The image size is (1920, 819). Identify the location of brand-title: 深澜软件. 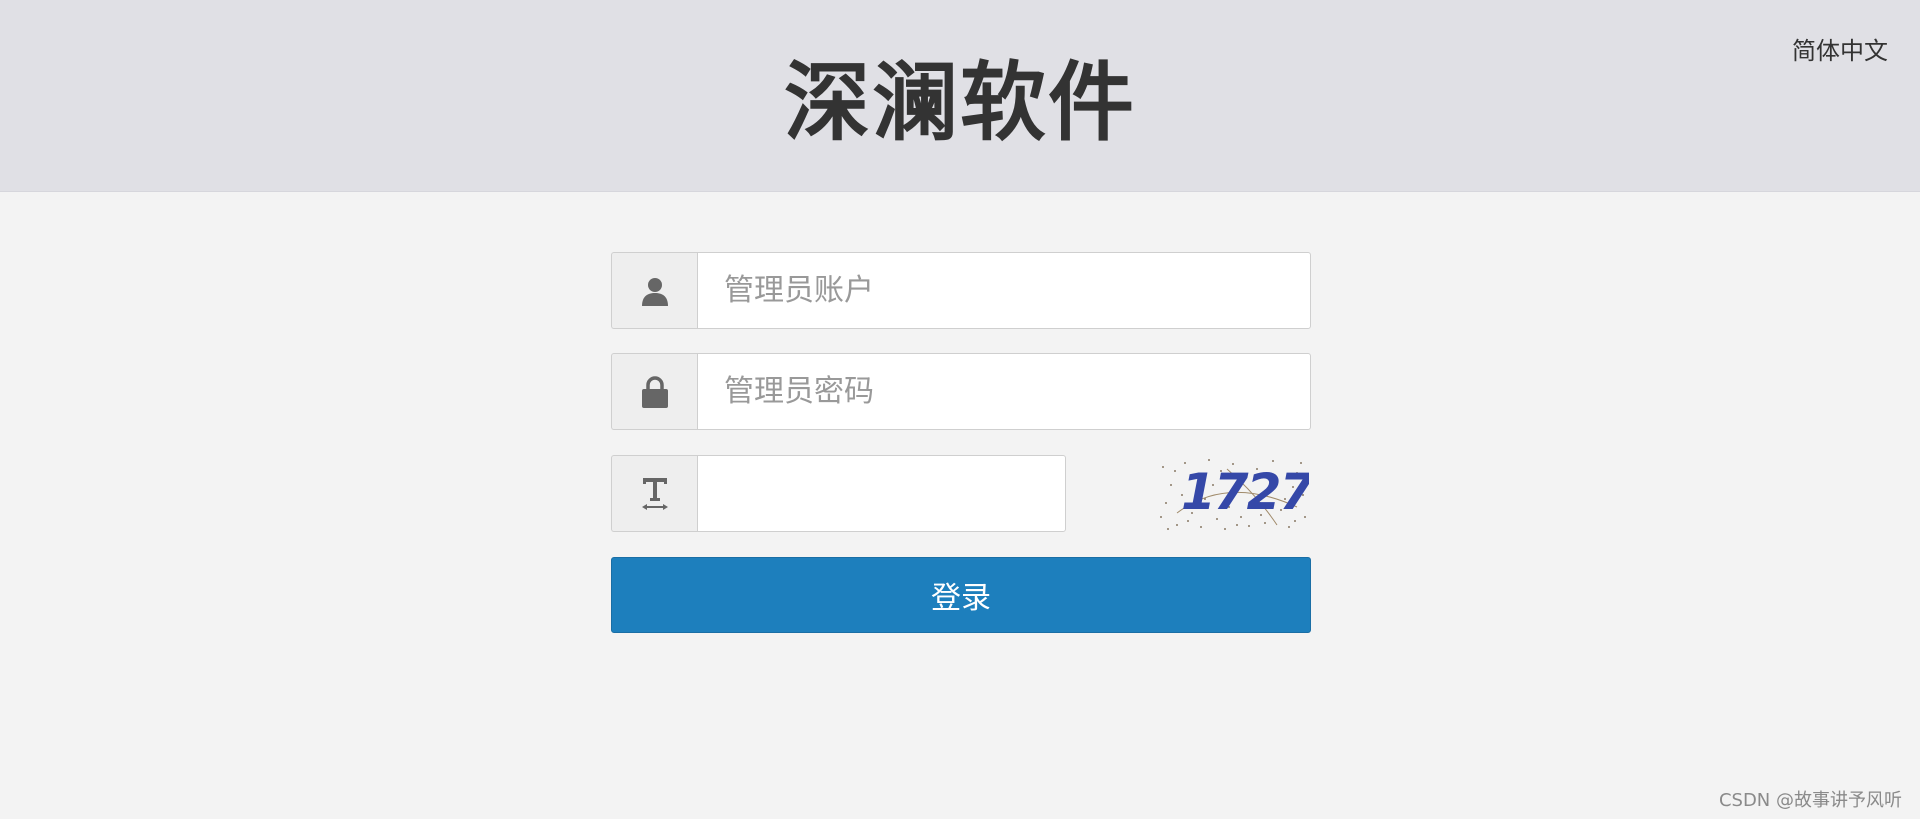
(960, 103).